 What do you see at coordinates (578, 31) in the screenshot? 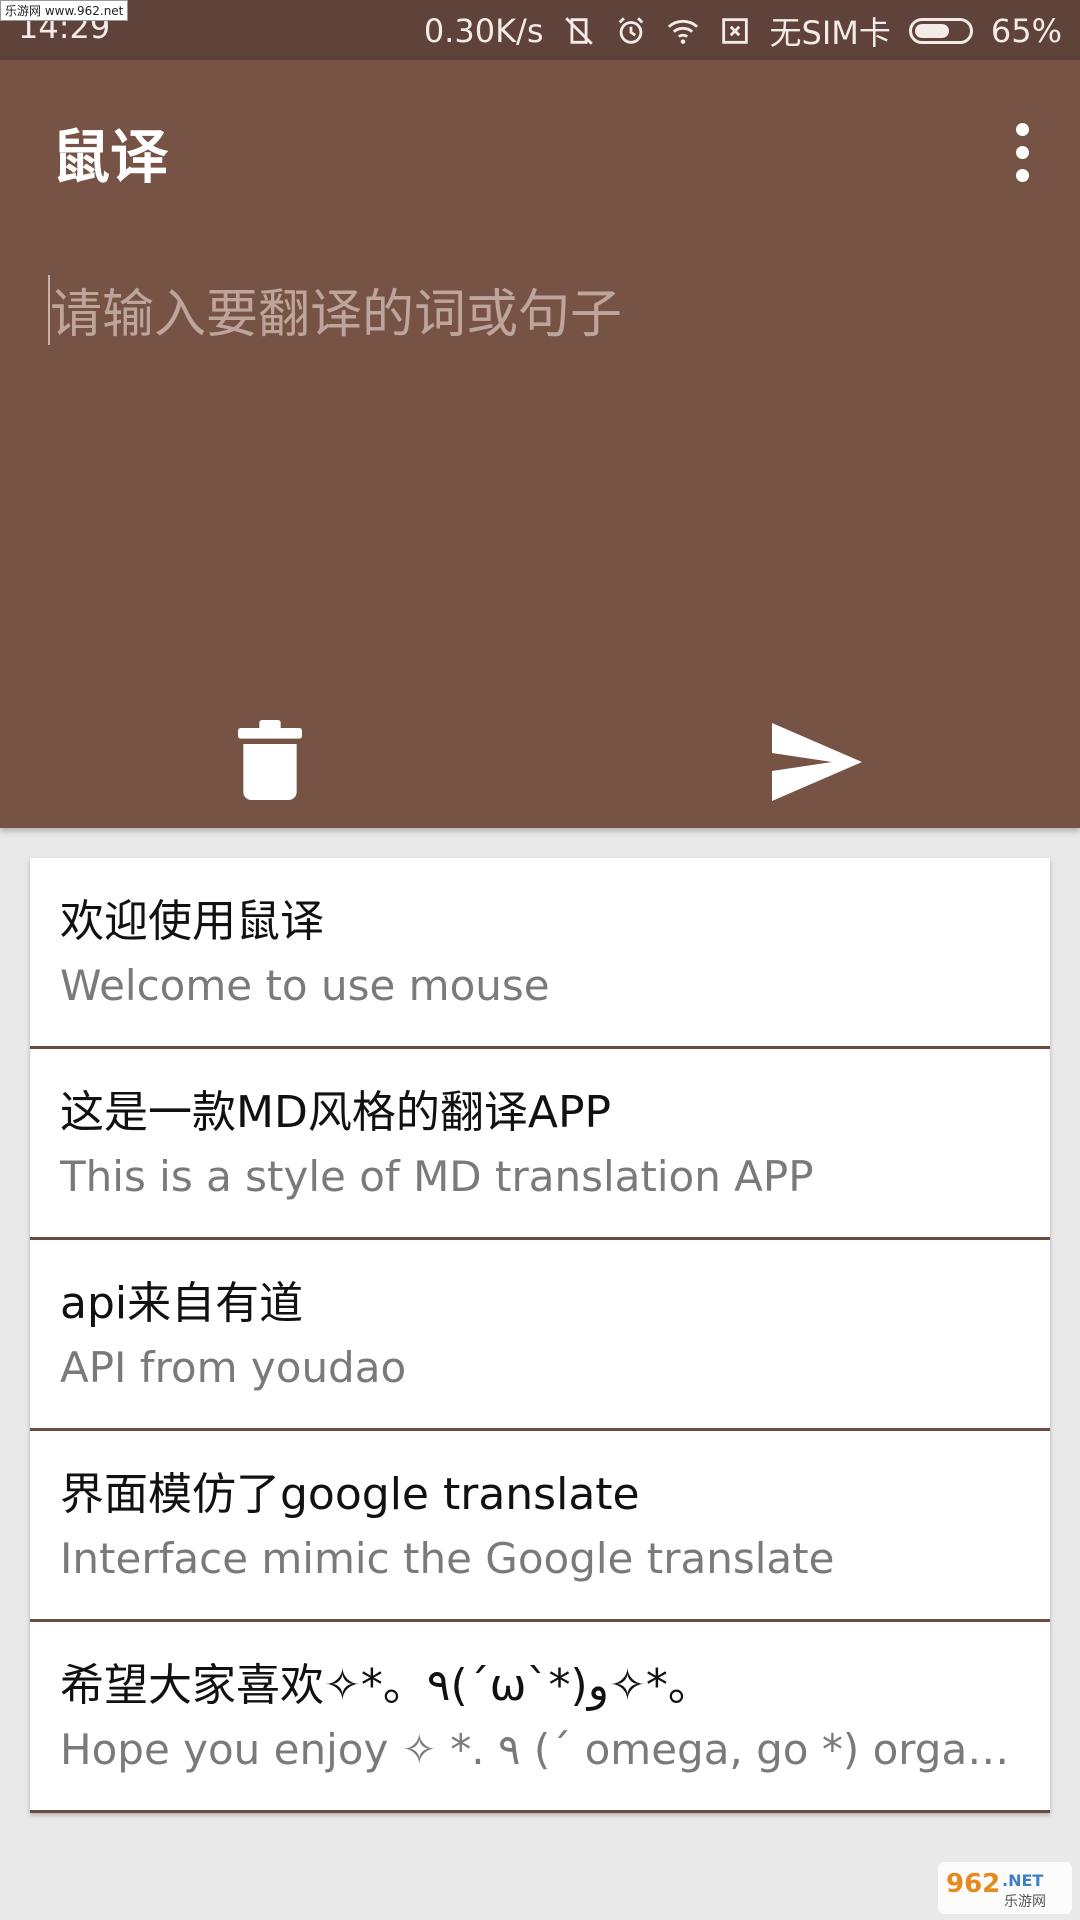
I see `vibrate-off-icon` at bounding box center [578, 31].